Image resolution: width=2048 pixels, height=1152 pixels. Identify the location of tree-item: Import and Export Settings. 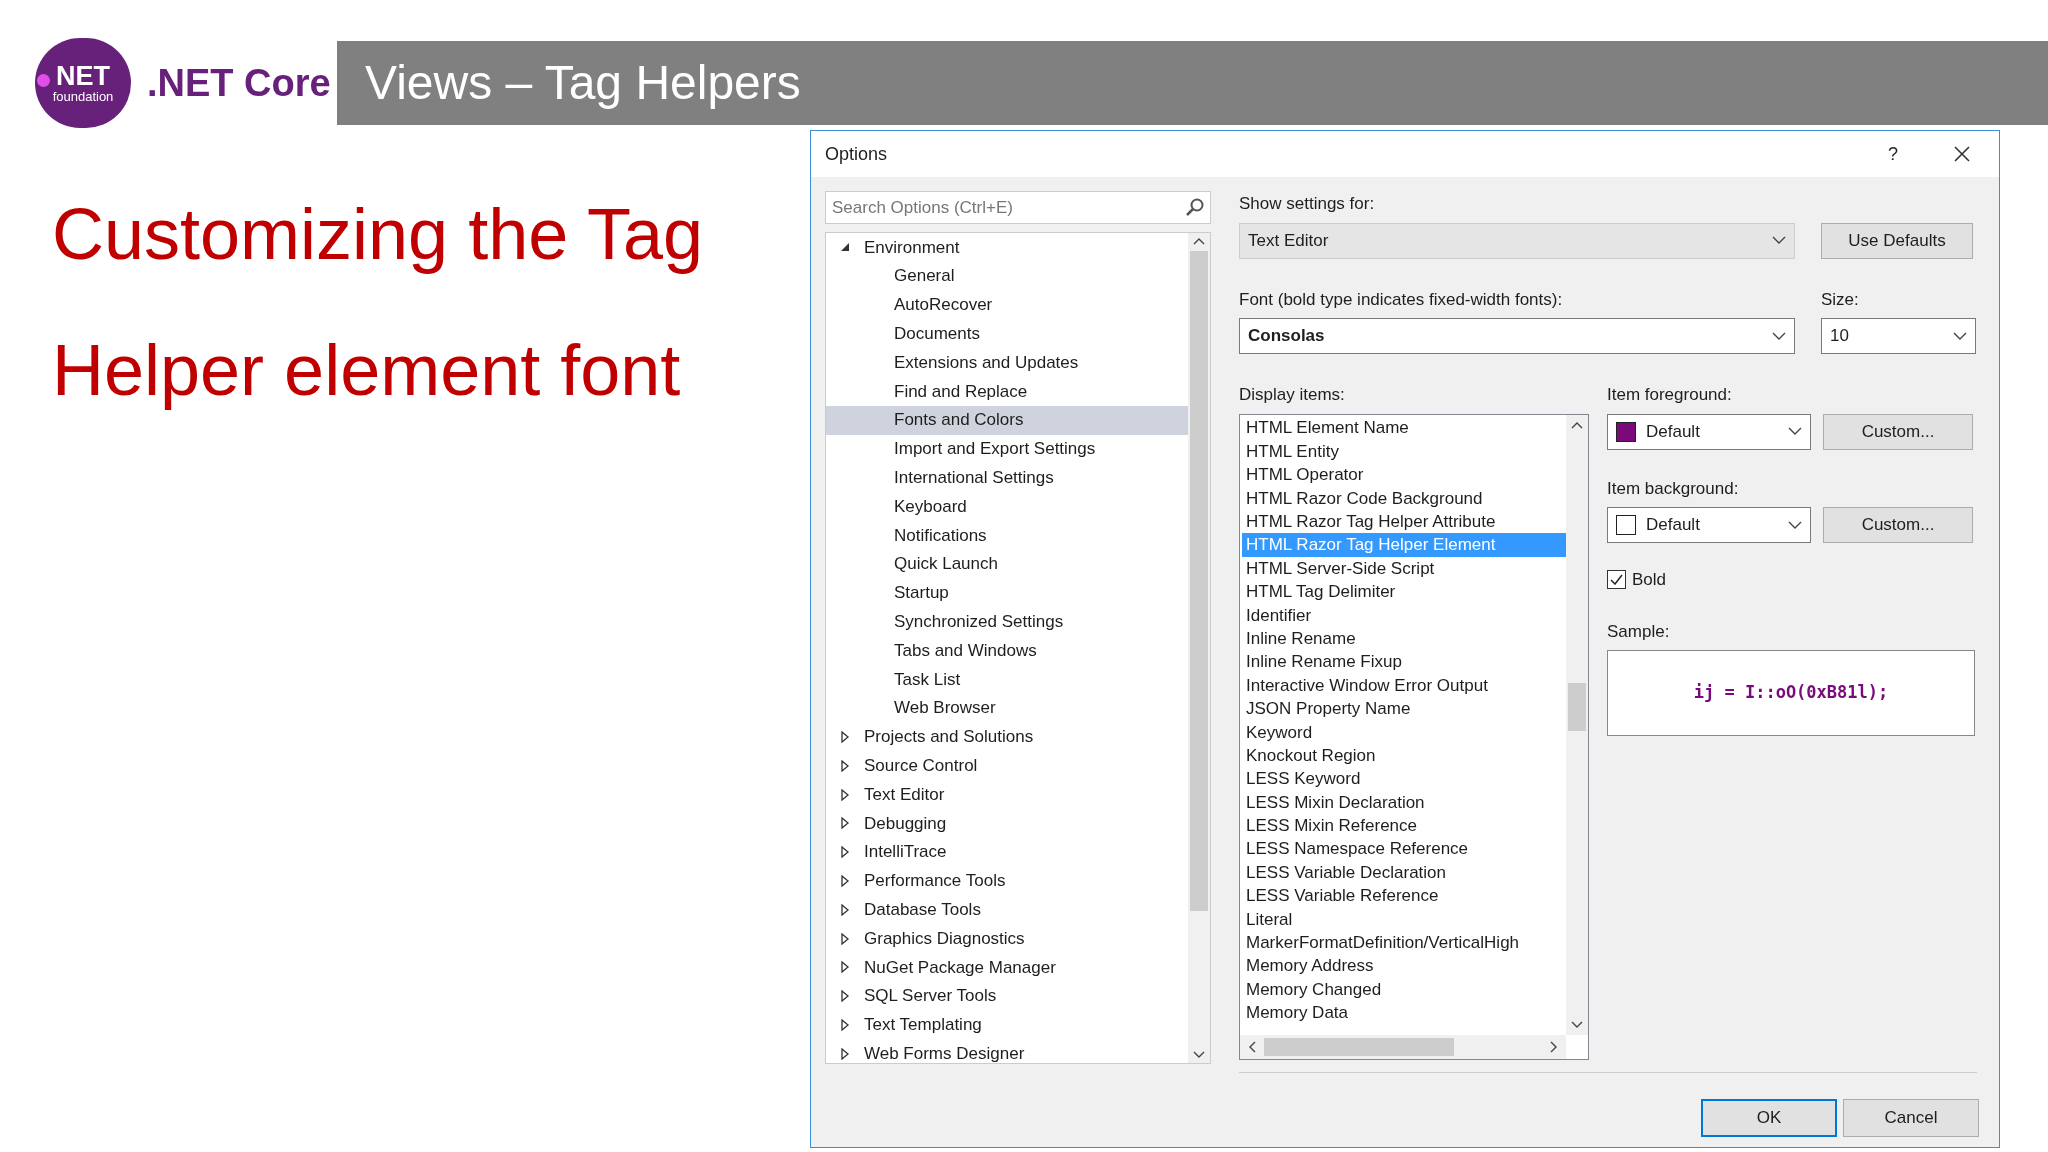
(1007, 449).